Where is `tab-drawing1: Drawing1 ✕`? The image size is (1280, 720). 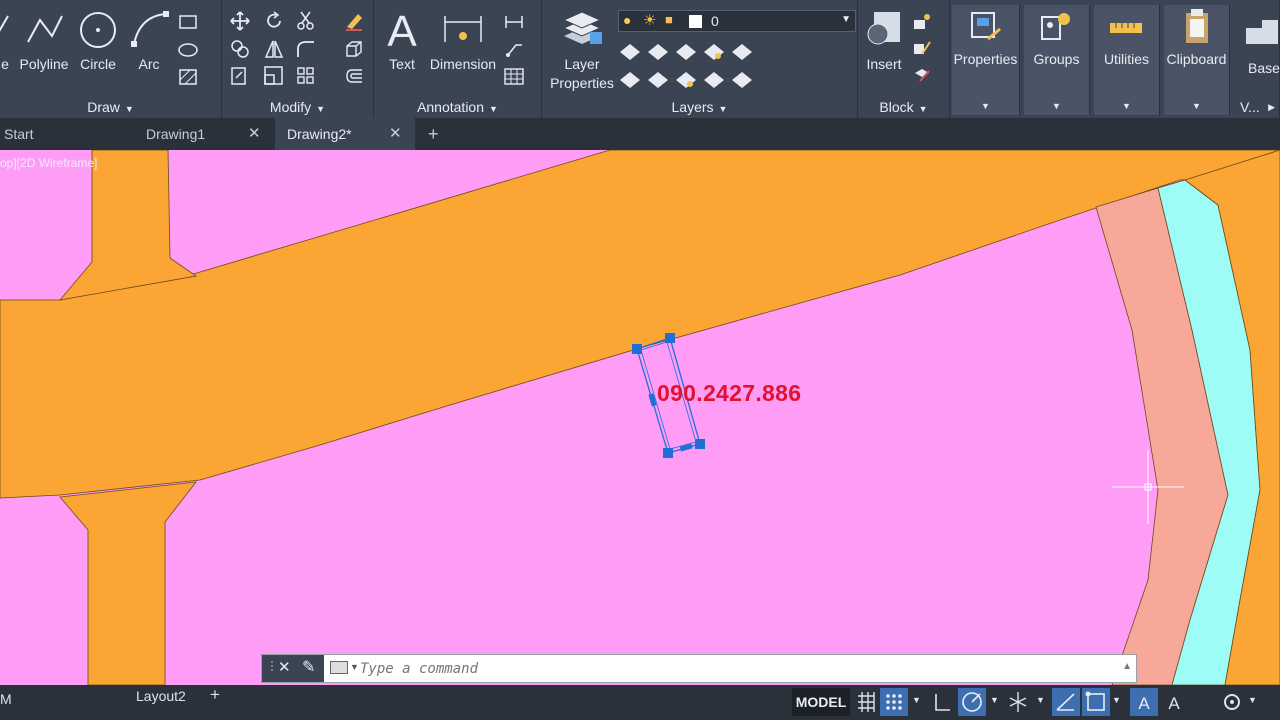
tab-drawing1: Drawing1 ✕ is located at coordinates (204, 134).